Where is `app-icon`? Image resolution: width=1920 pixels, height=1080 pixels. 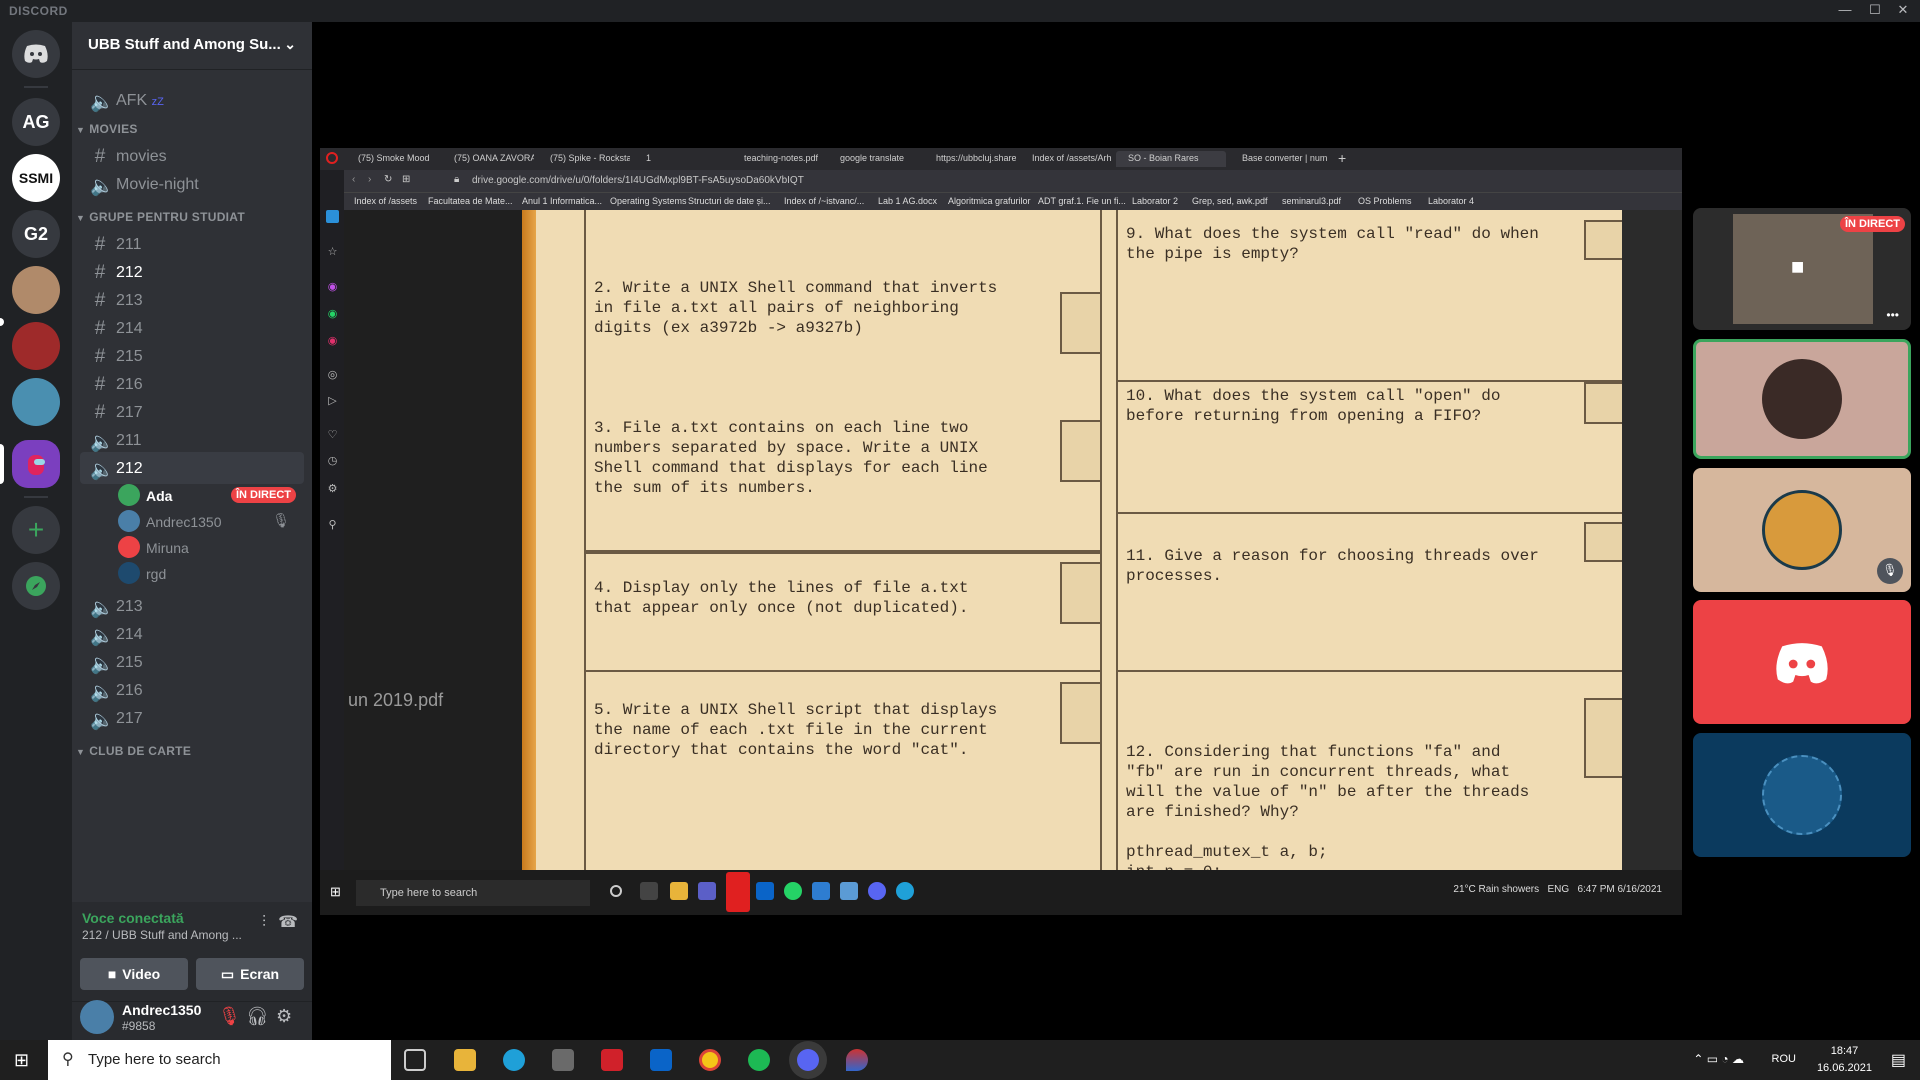
app-icon is located at coordinates (857, 1060).